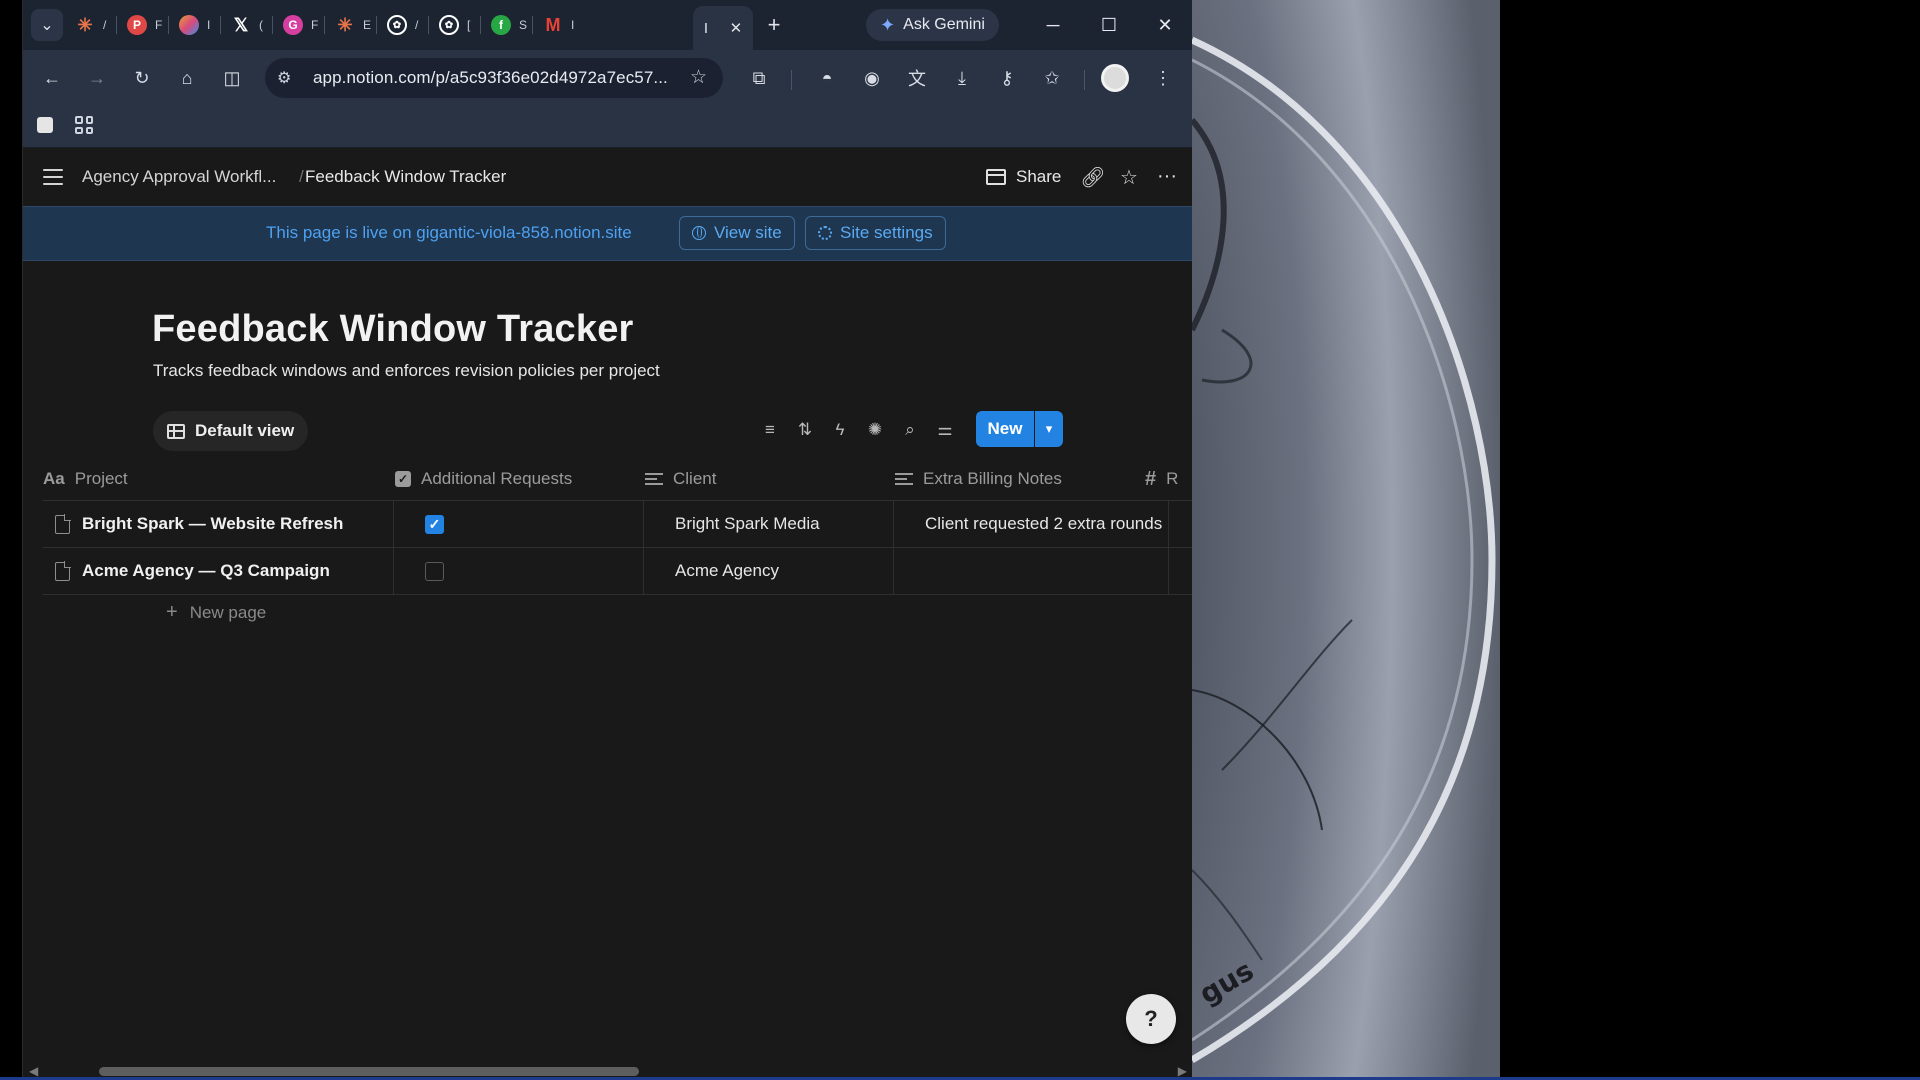 The height and width of the screenshot is (1080, 1920). What do you see at coordinates (47, 25) in the screenshot?
I see `tab-search-button: ⌄` at bounding box center [47, 25].